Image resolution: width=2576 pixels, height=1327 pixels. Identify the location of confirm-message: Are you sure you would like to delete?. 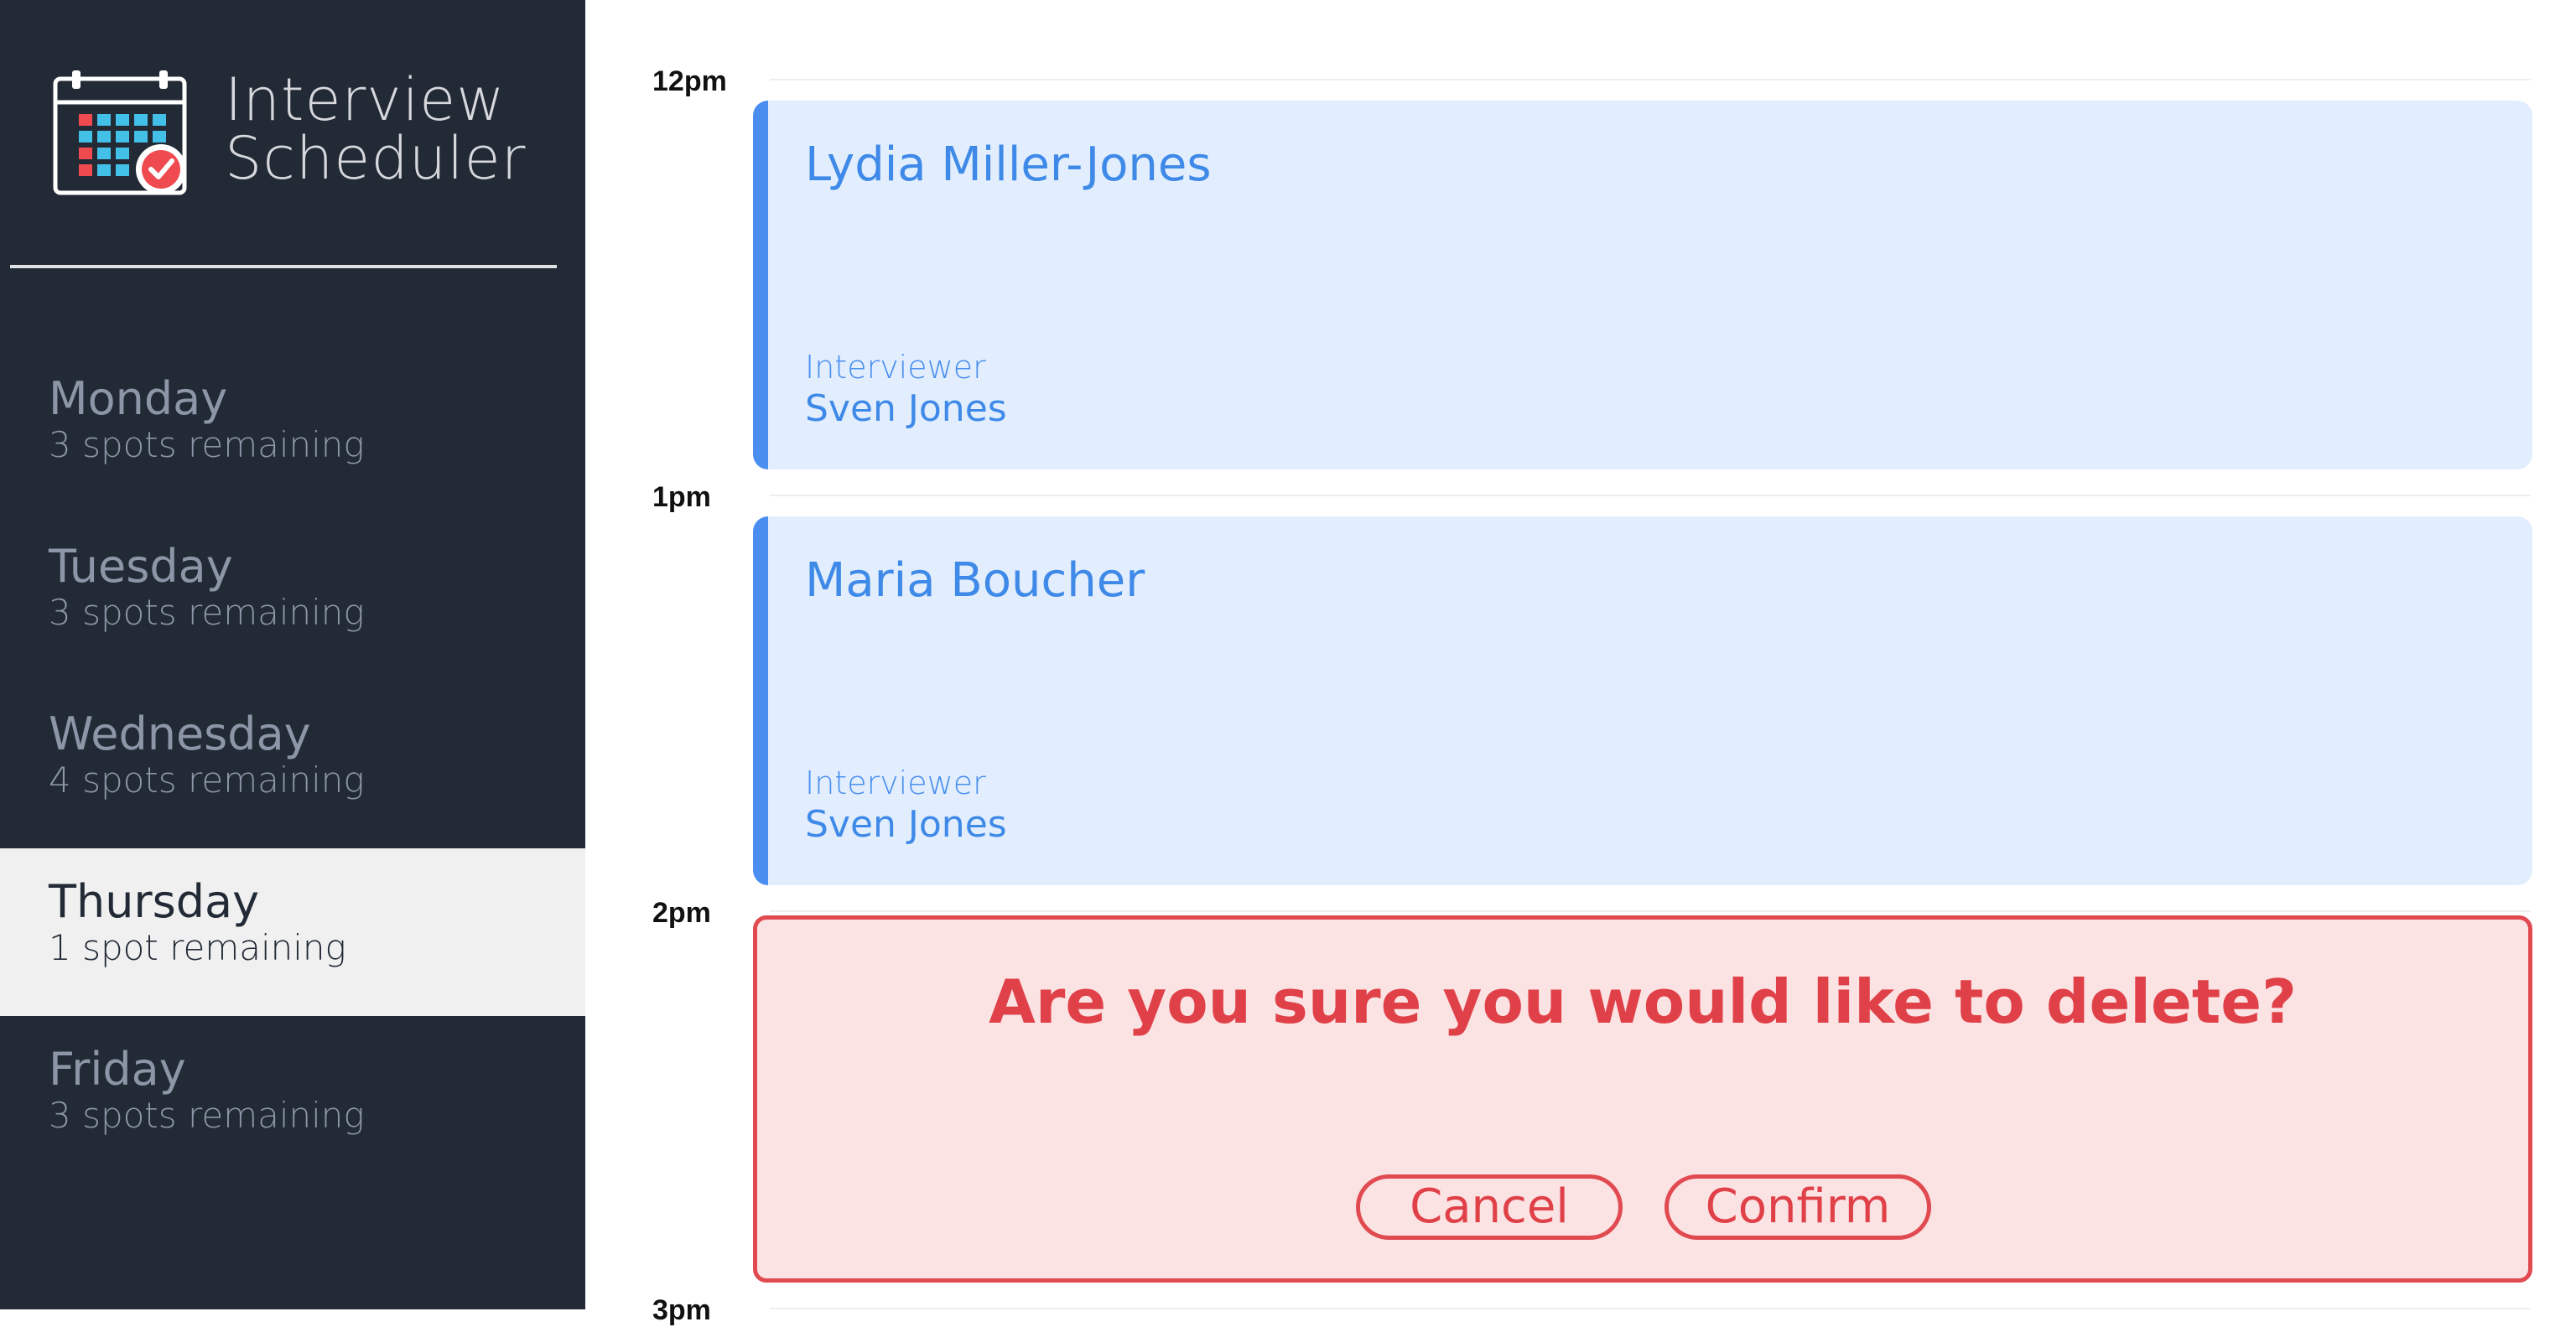
(1643, 1002).